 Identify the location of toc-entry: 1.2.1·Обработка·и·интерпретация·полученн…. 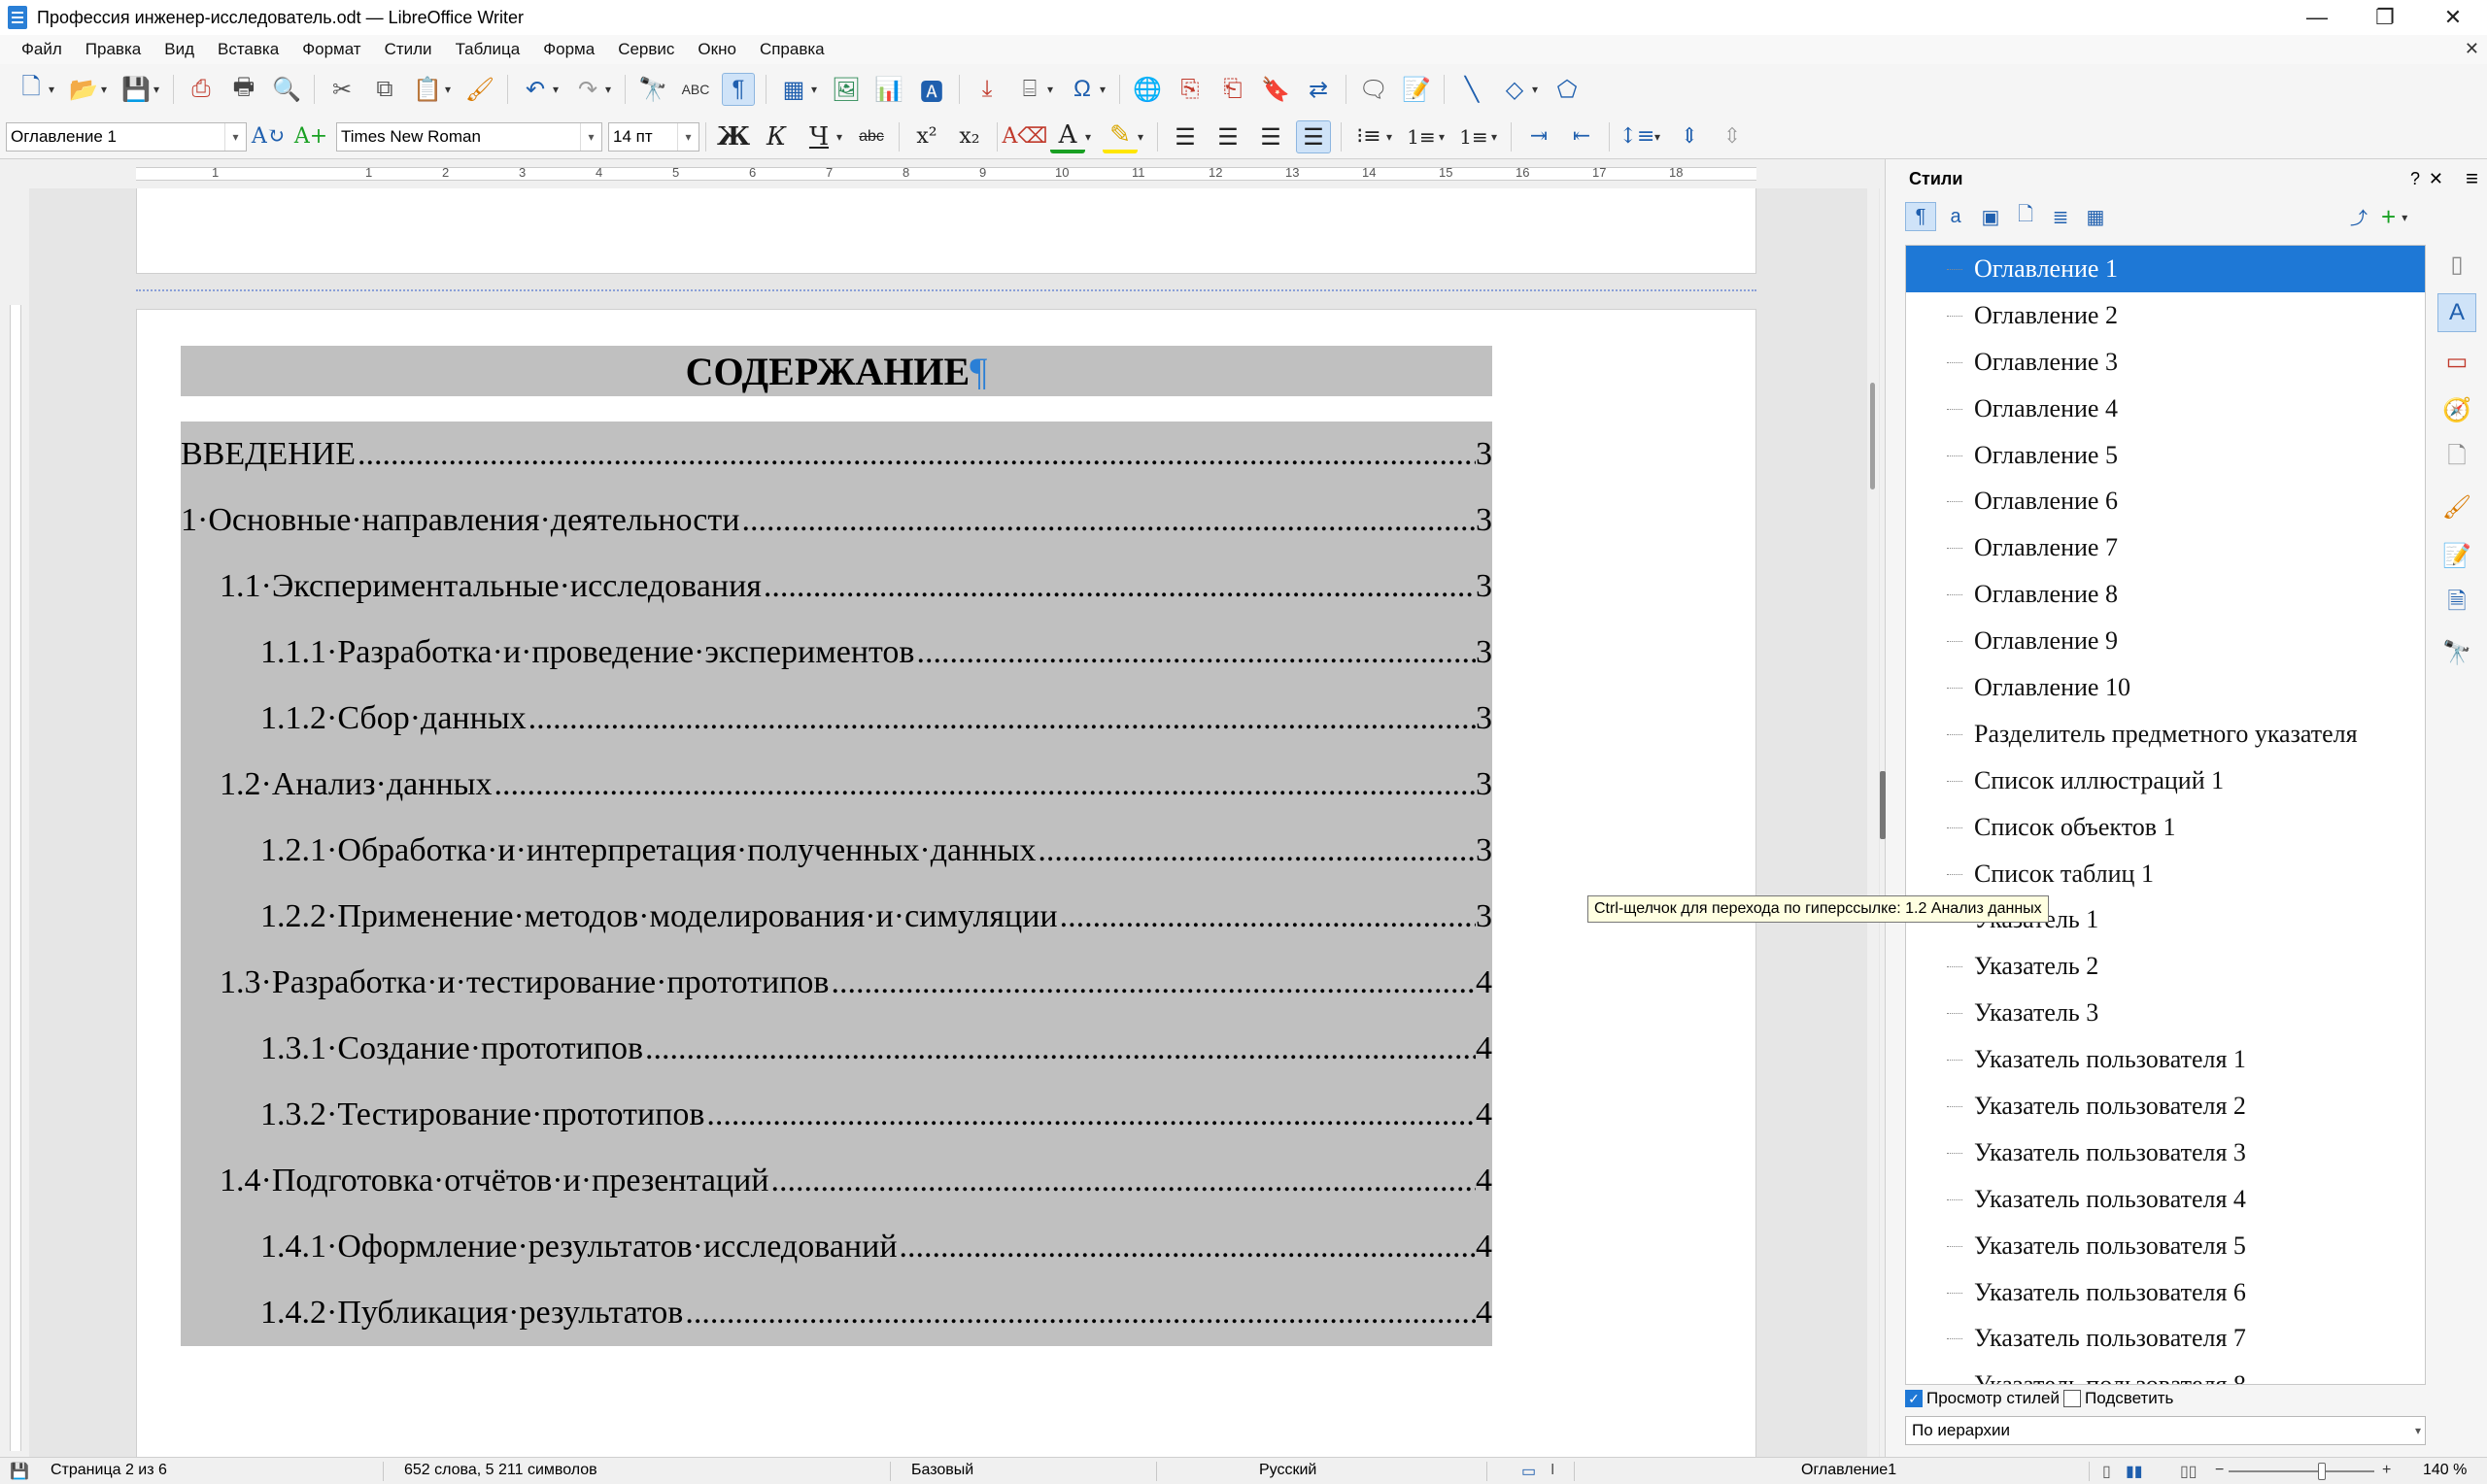
(836, 851).